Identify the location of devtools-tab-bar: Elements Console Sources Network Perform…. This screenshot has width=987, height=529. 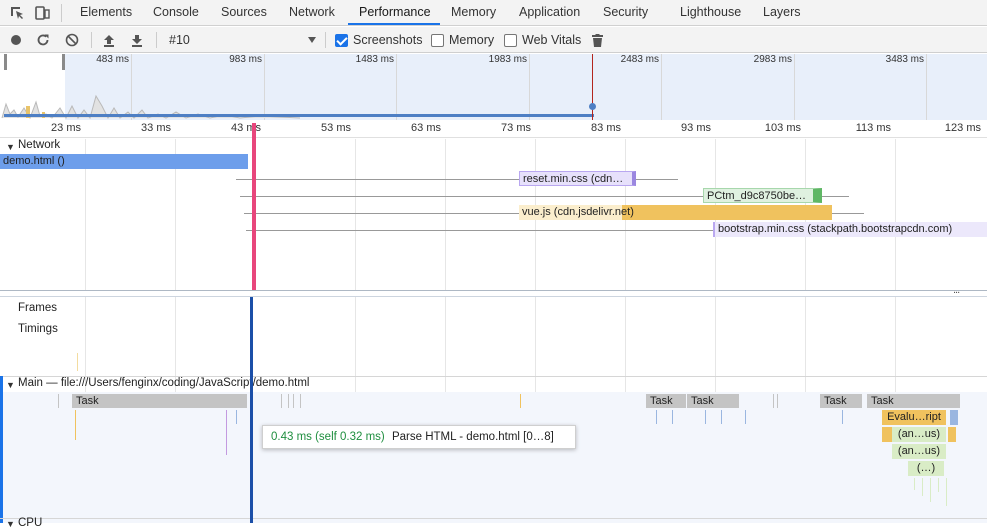
(493, 13).